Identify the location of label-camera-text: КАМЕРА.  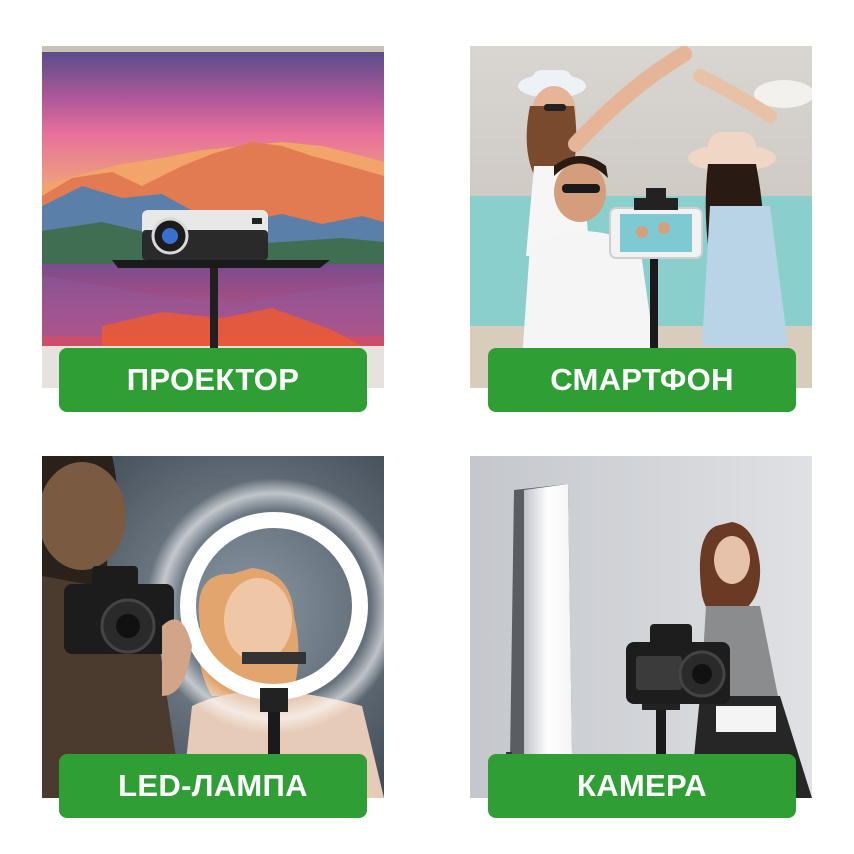
(642, 785).